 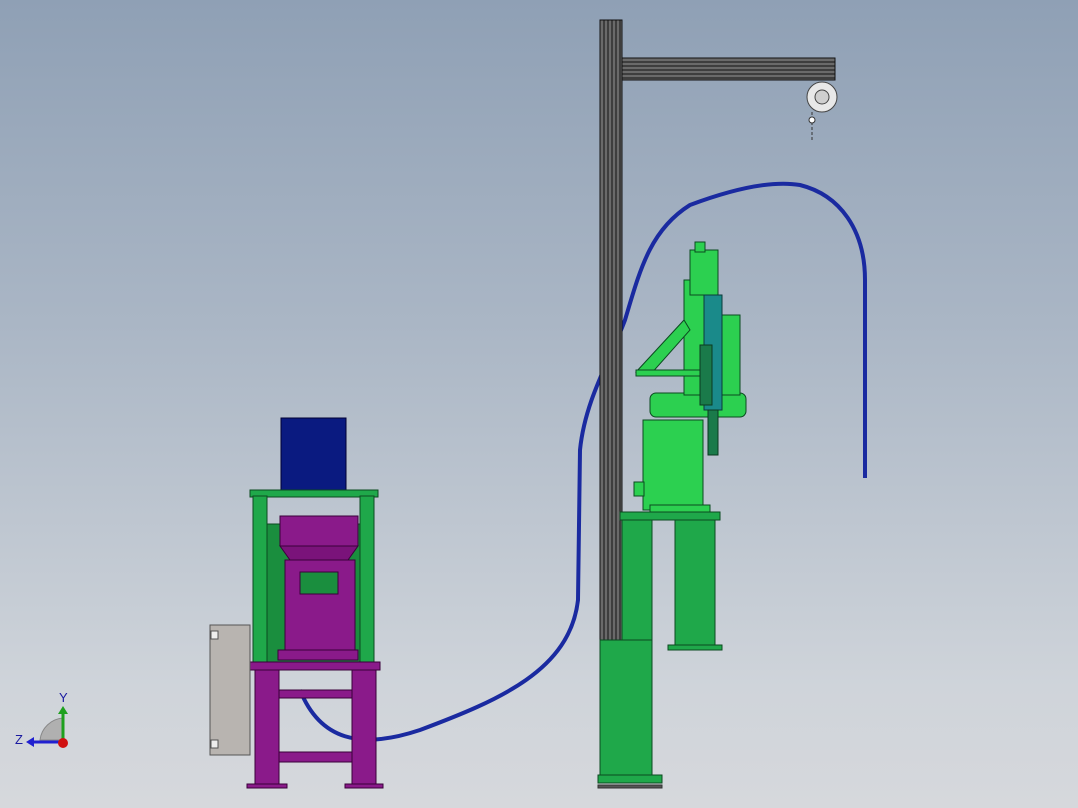 What do you see at coordinates (680, 508) in the screenshot?
I see `robot-base-flange` at bounding box center [680, 508].